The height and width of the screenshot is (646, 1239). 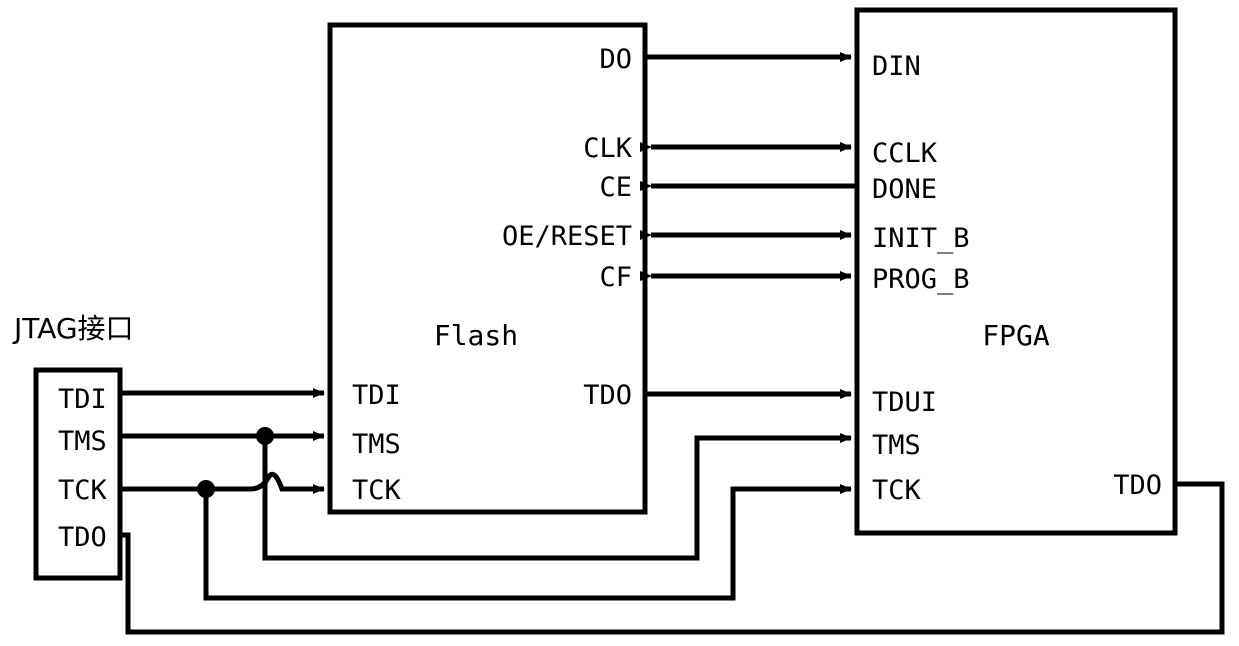 I want to click on fpga-pin-cclk-label: CCLK, so click(x=905, y=153).